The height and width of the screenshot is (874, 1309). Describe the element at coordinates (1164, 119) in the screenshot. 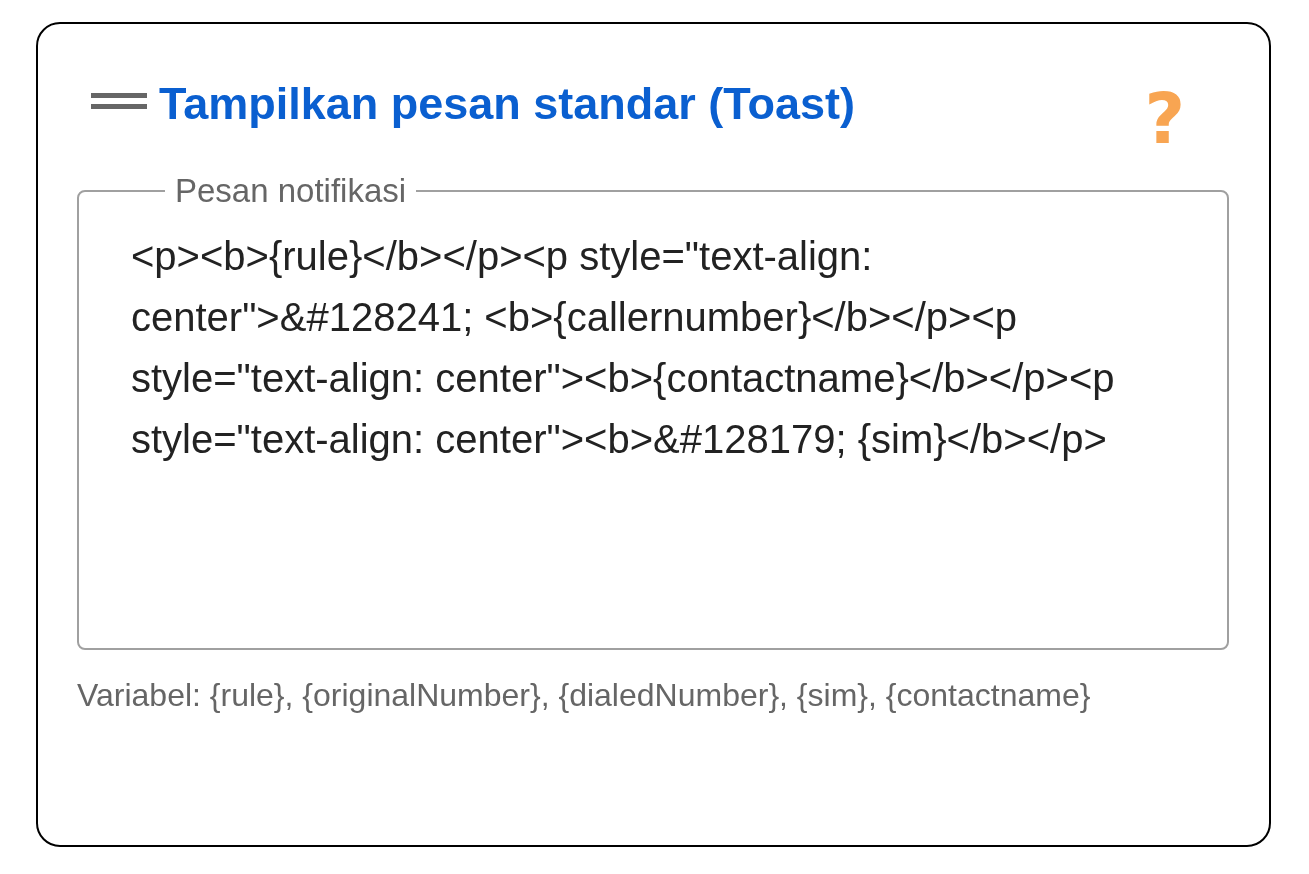

I see `help-button: ?` at that location.